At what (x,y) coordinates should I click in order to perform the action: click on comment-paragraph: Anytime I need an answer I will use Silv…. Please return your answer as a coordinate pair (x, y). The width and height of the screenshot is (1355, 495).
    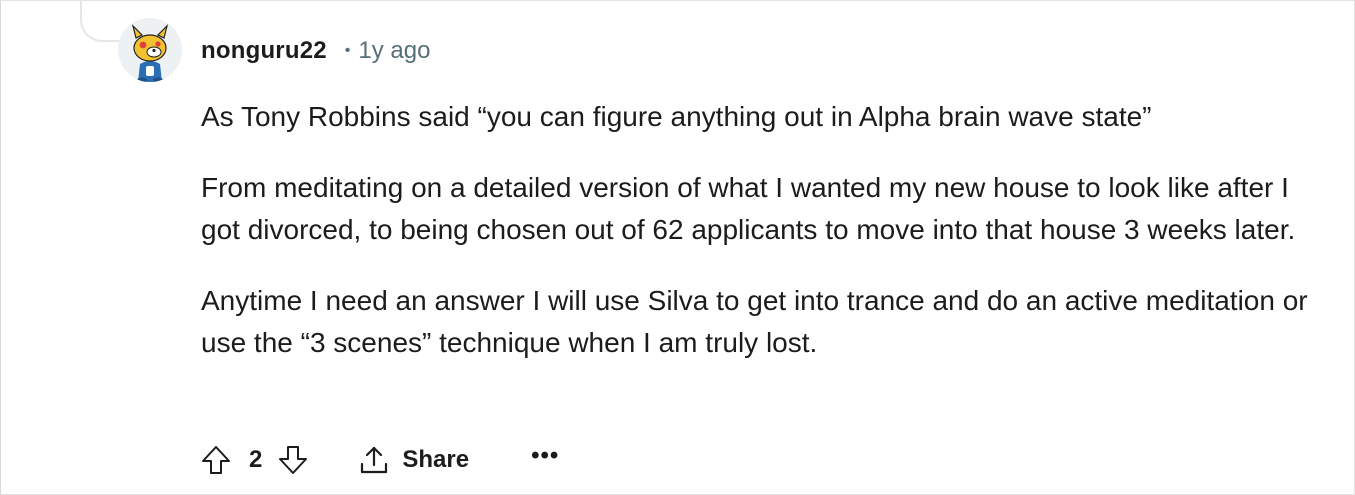
    Looking at the image, I should click on (754, 321).